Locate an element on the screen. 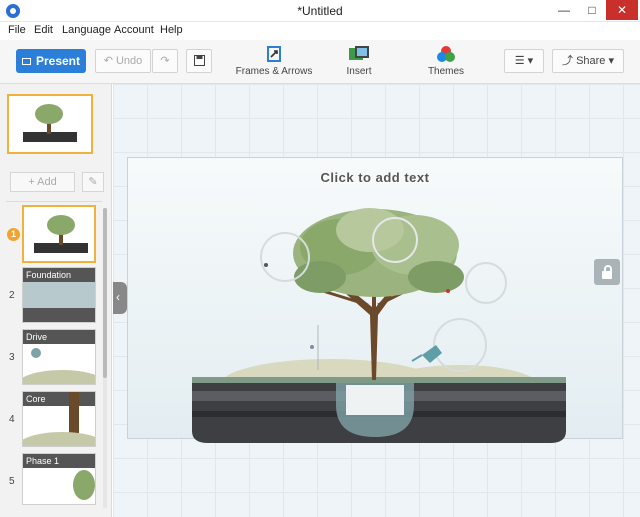 The image size is (640, 517). frames-arrows-tool: Frames & Arrows is located at coordinates (274, 61).